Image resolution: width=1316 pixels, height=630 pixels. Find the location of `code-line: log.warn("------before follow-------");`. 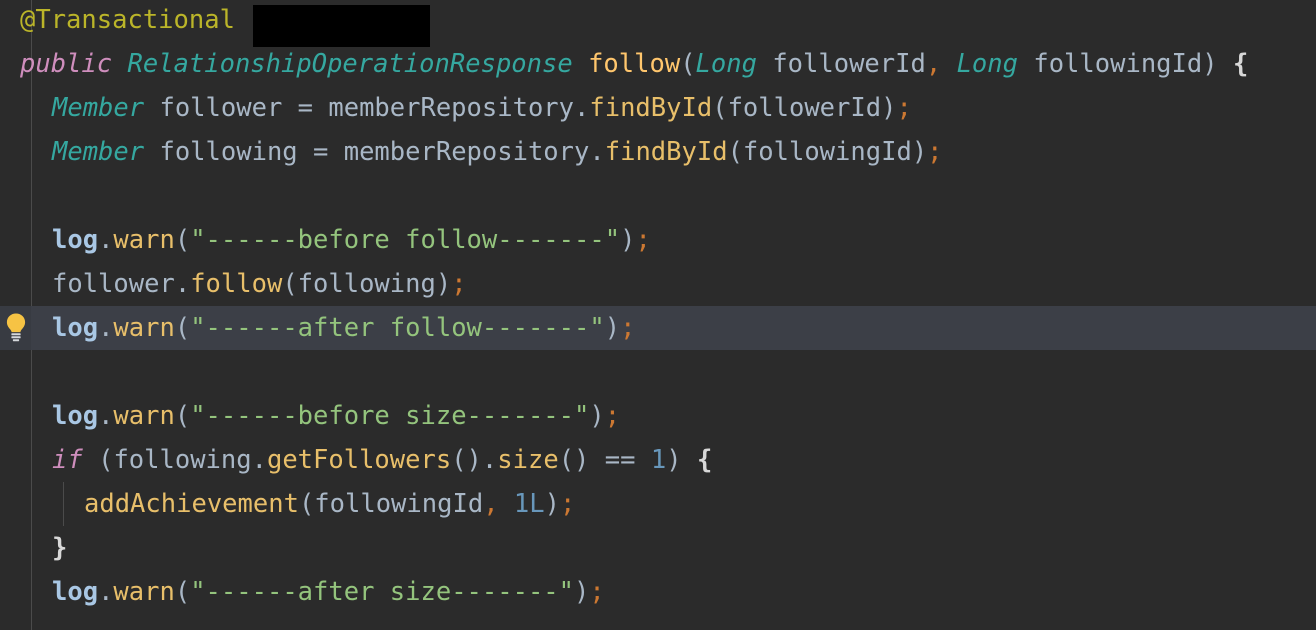

code-line: log.warn("------before follow-------"); is located at coordinates (658, 240).